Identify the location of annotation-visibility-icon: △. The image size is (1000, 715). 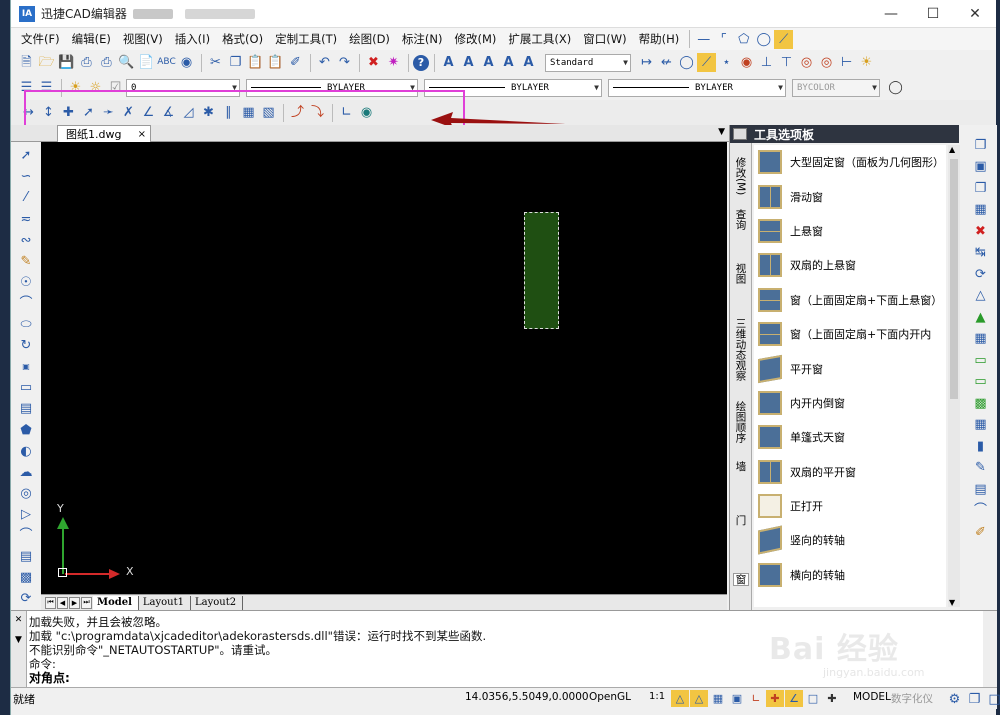
(680, 698).